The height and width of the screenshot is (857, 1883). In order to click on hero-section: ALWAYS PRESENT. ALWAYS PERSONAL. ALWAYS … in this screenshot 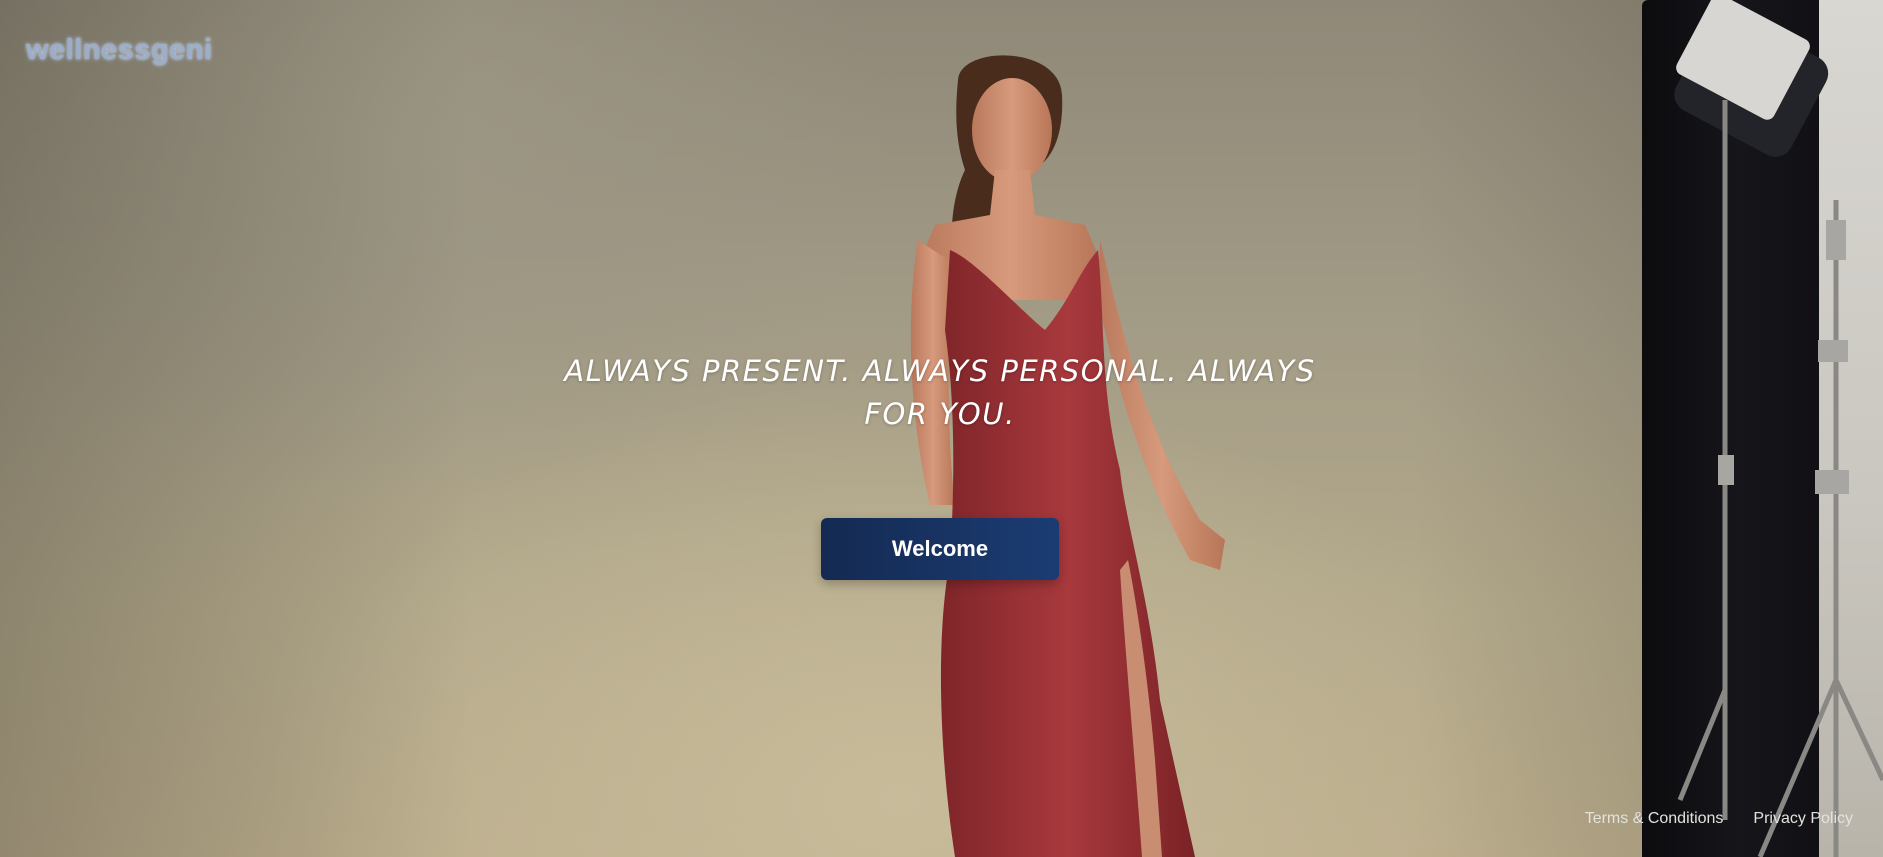, I will do `click(940, 393)`.